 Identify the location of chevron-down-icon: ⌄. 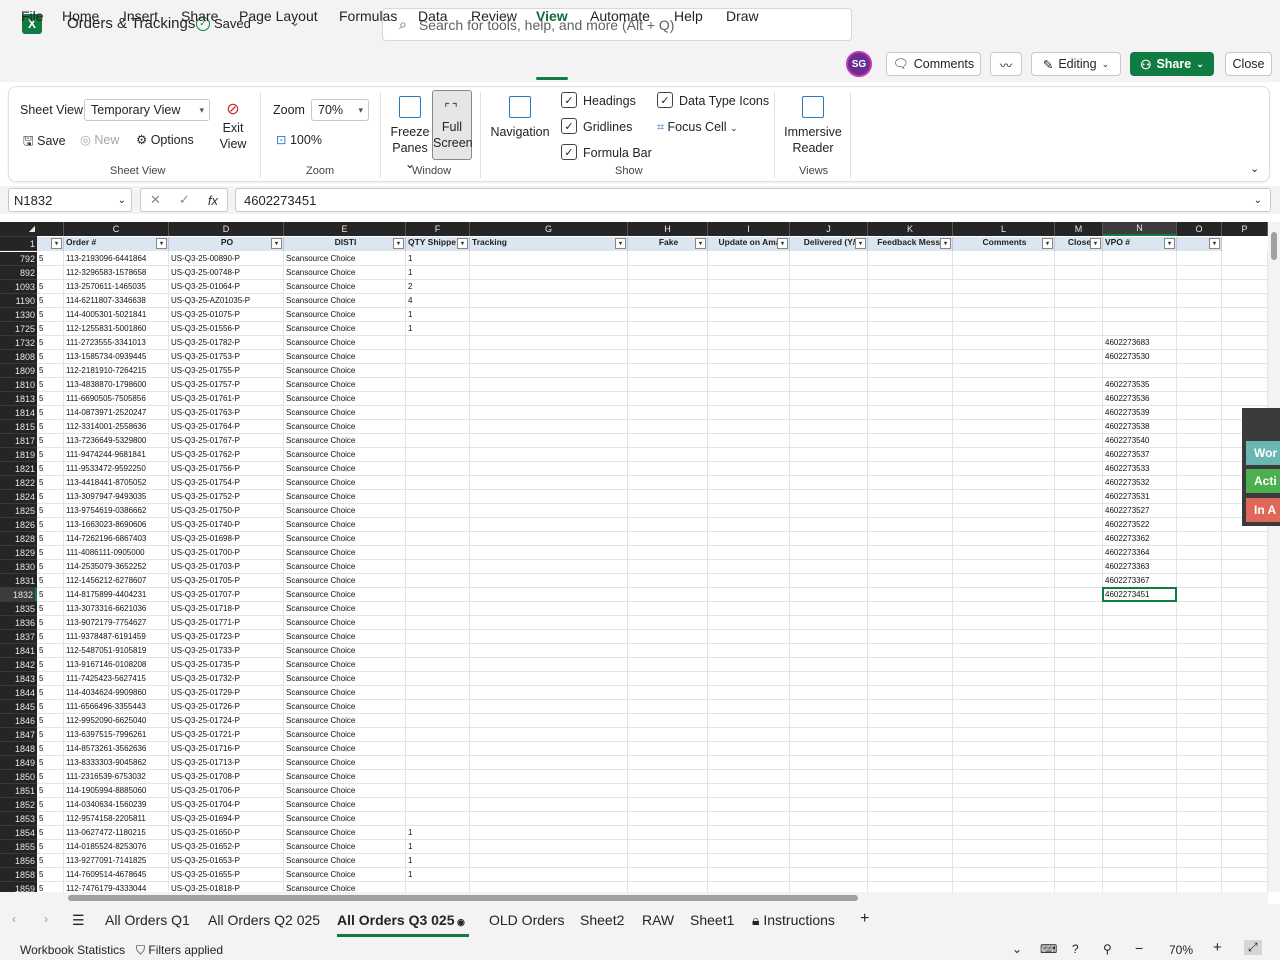
(1258, 200).